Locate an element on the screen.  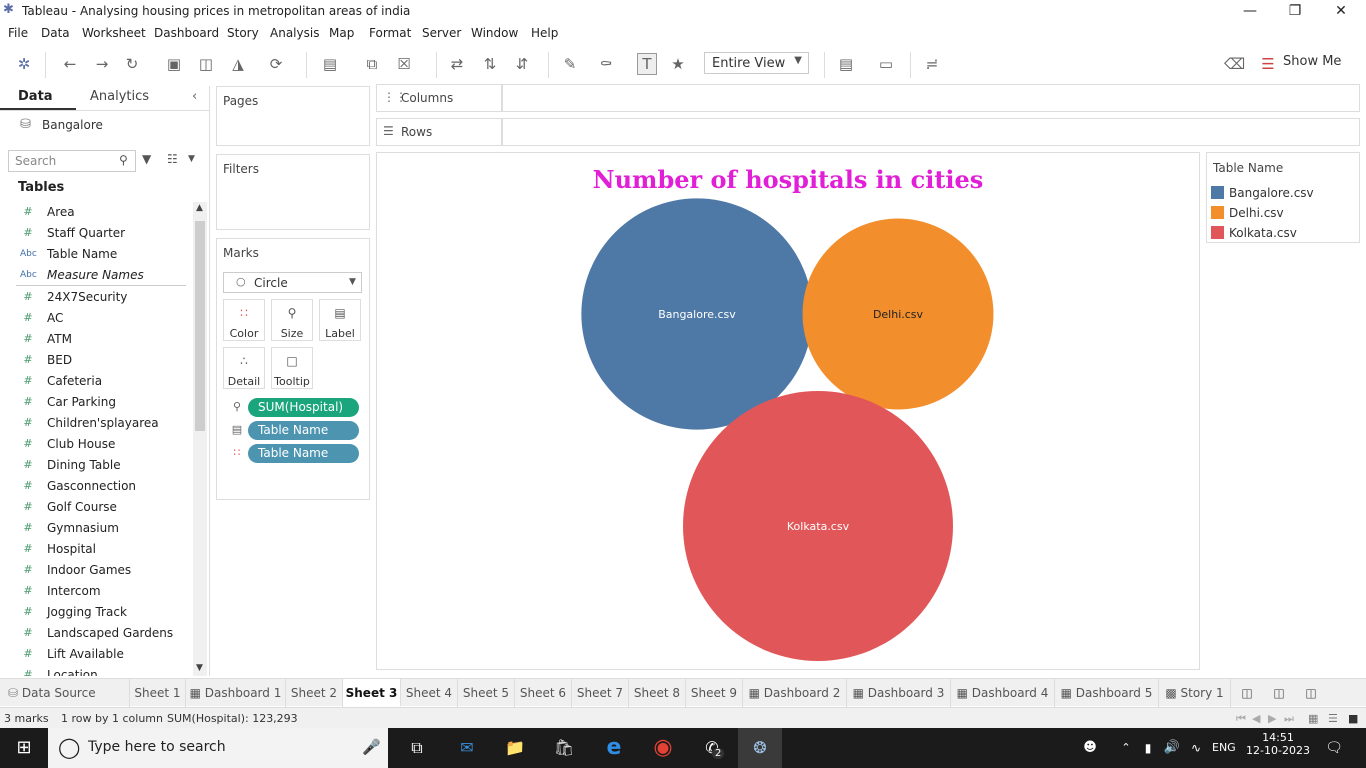
menu-help: Help is located at coordinates (544, 33).